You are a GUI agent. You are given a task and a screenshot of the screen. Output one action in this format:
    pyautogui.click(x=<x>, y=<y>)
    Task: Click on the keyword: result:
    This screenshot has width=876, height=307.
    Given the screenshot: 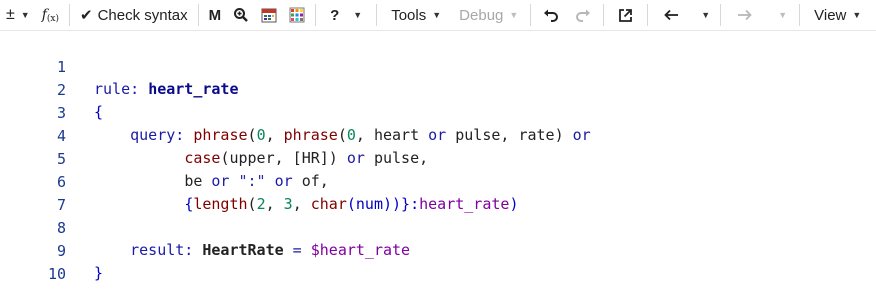 What is the action you would take?
    pyautogui.click(x=161, y=250)
    